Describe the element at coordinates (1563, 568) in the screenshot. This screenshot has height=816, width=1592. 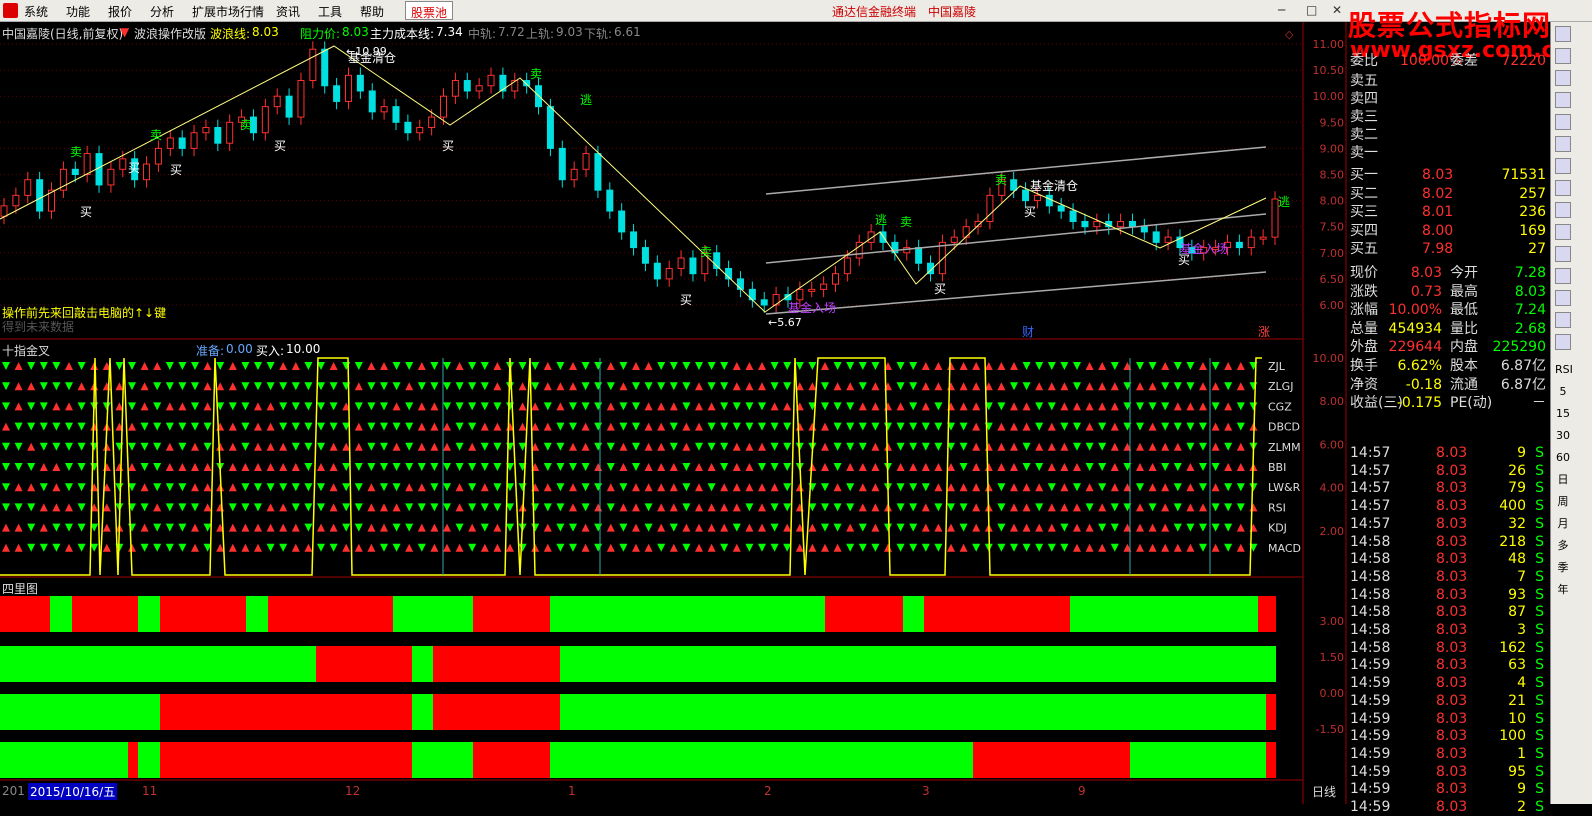
I see `period-button-9: 季` at that location.